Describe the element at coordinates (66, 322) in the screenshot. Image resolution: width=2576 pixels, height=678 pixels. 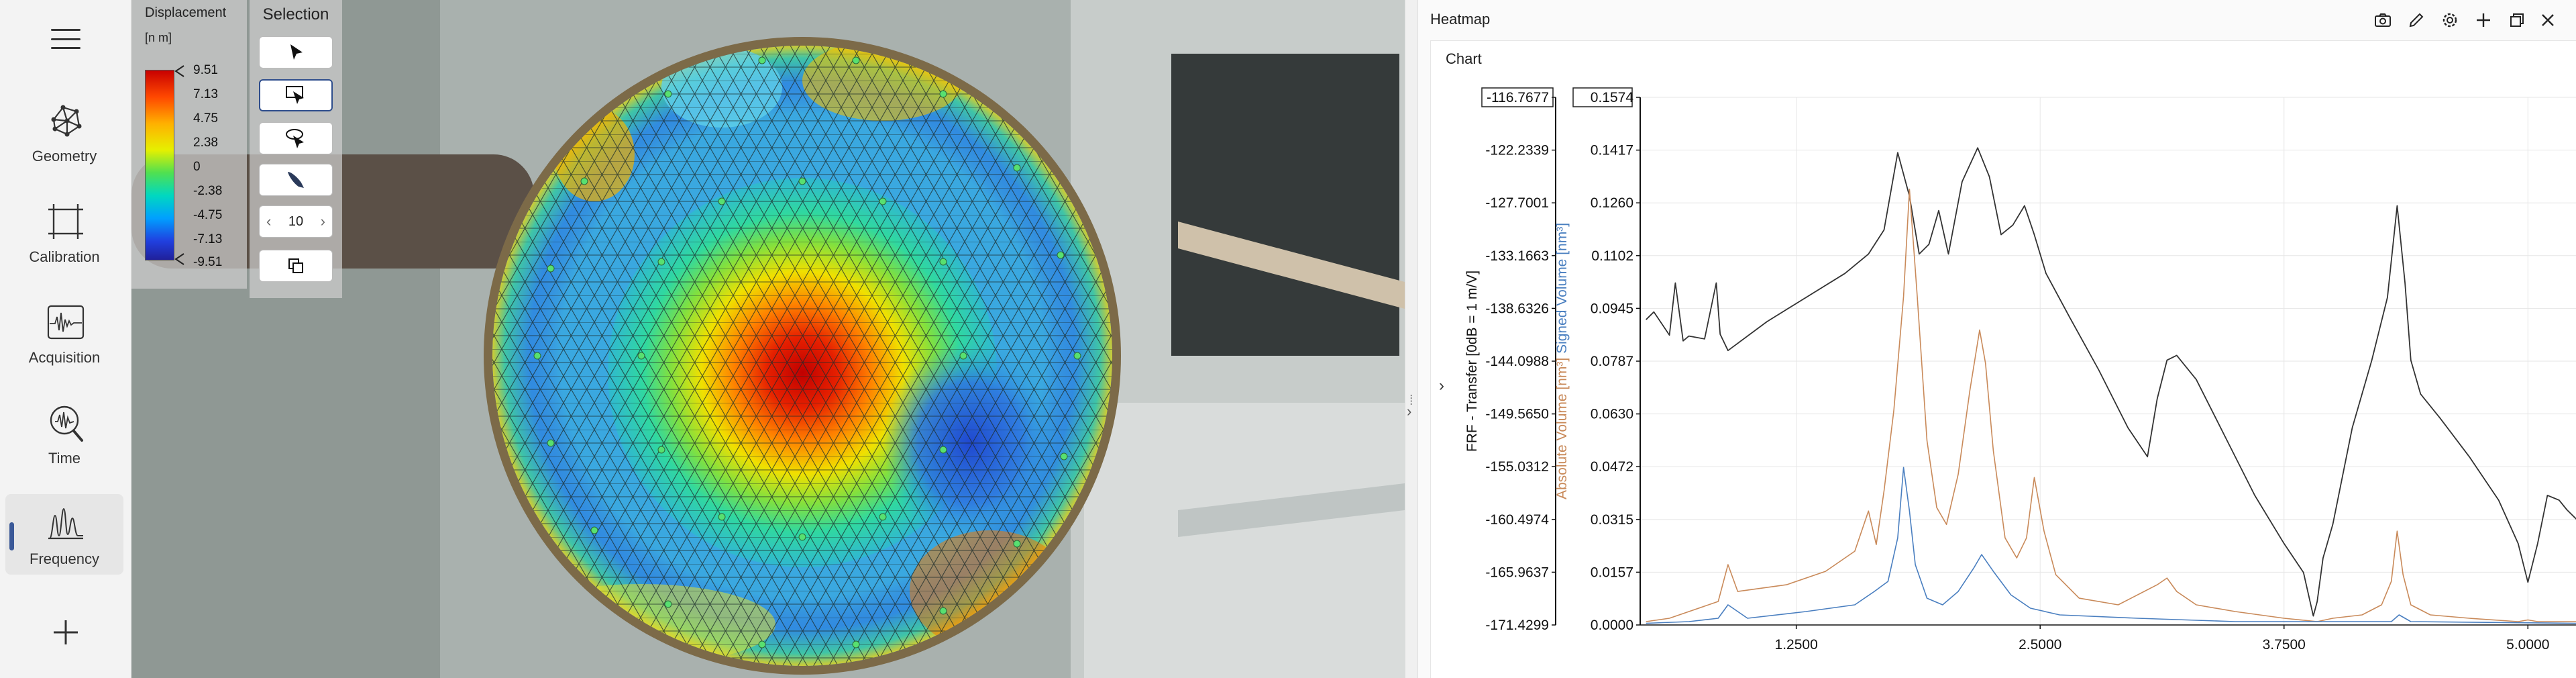
I see `acquisition-icon` at that location.